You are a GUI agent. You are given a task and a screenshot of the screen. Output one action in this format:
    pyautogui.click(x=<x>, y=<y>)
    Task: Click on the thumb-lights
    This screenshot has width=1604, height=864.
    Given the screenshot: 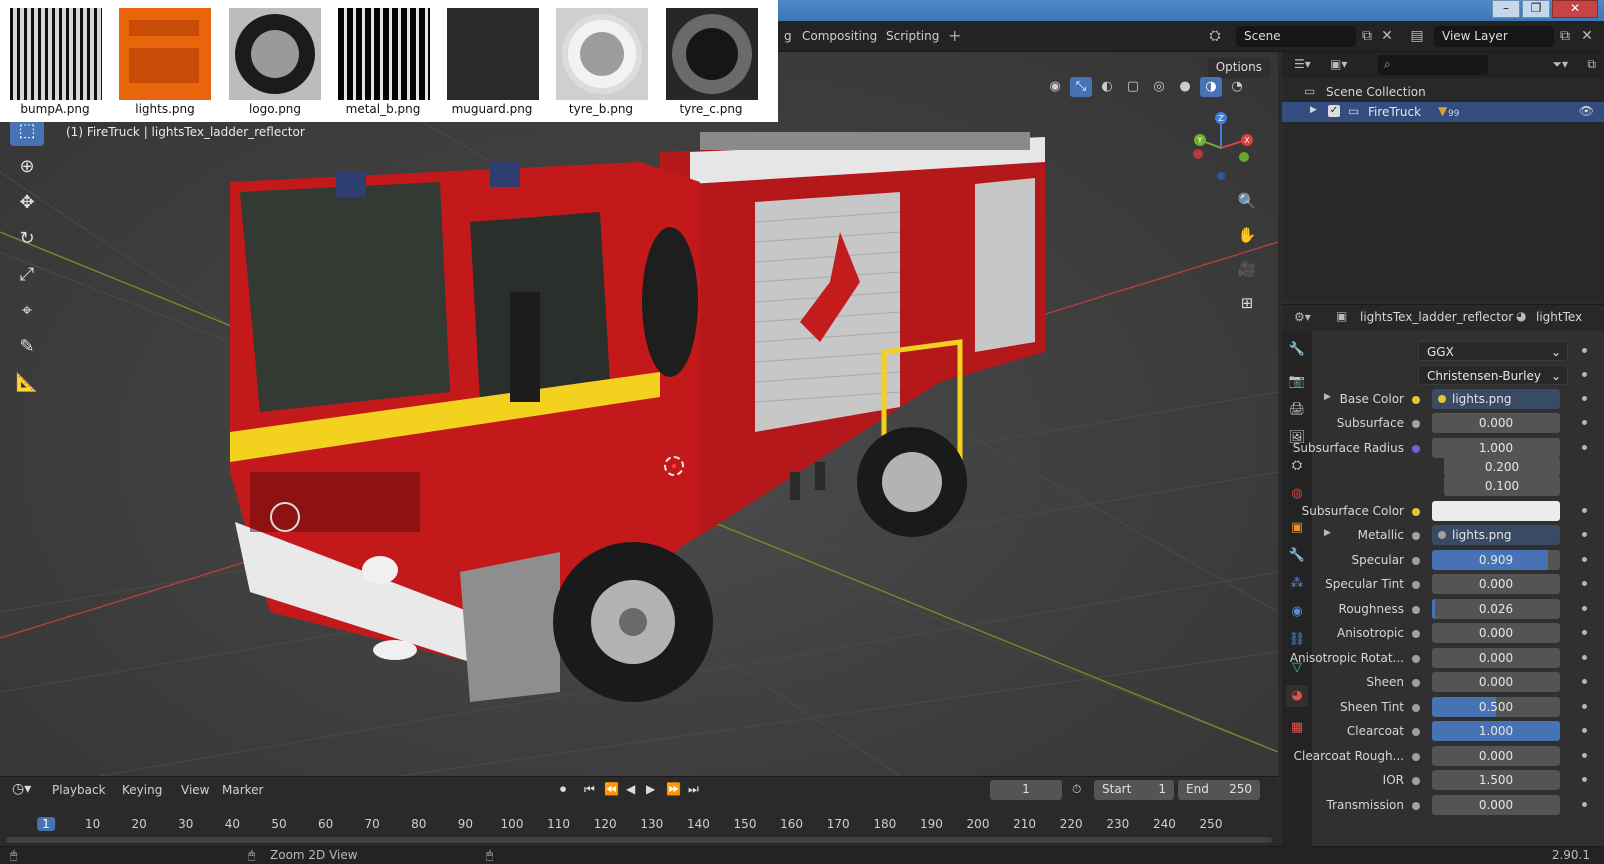 What is the action you would take?
    pyautogui.click(x=165, y=54)
    